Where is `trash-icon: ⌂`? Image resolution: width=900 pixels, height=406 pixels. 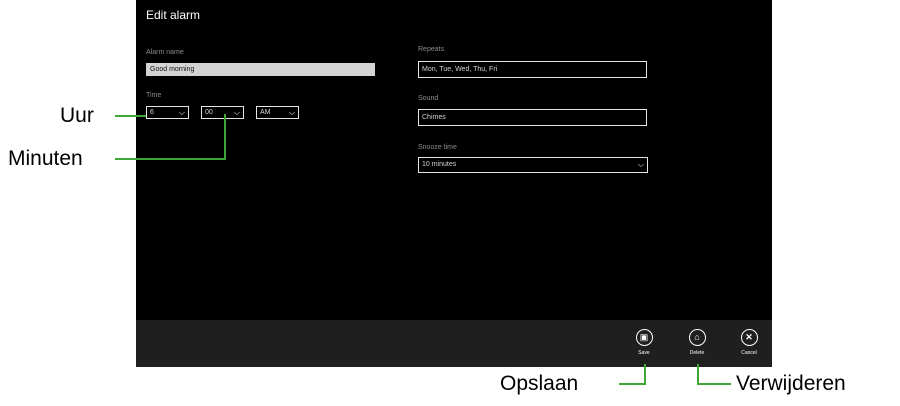 trash-icon: ⌂ is located at coordinates (697, 337).